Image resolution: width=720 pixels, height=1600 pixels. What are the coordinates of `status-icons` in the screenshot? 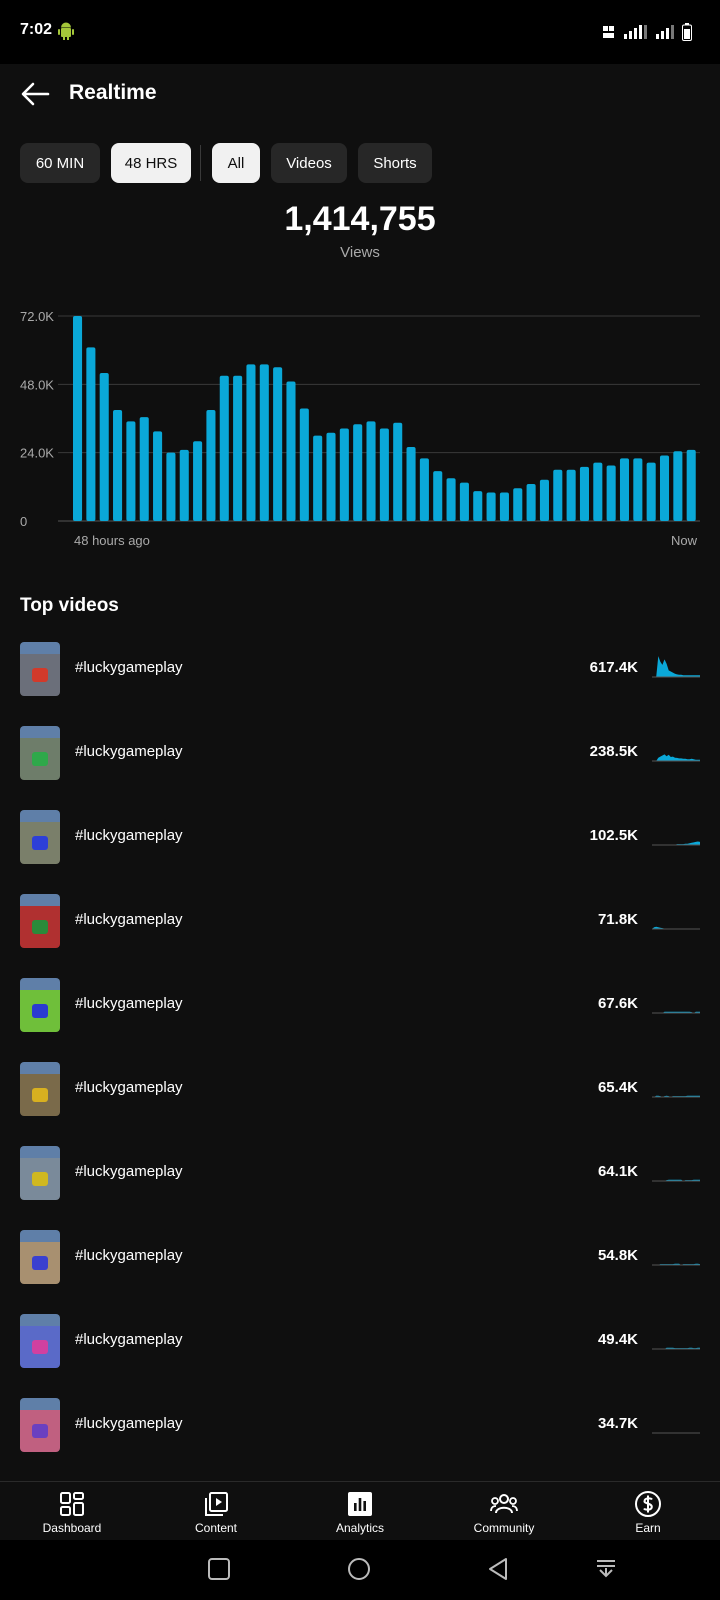 It's located at (647, 32).